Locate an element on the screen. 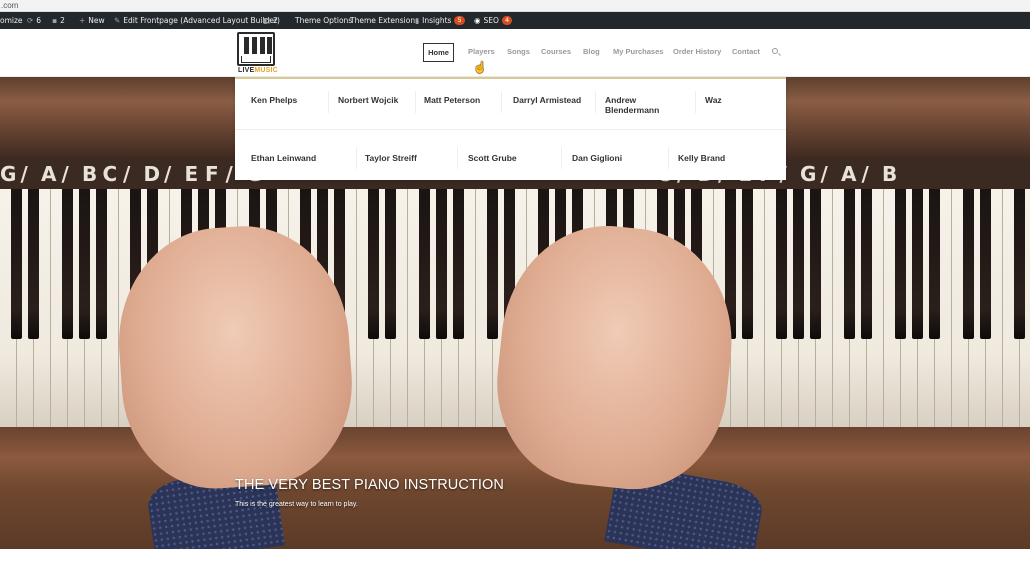 The image size is (1030, 579). updates-icon: ⟳ is located at coordinates (30, 20).